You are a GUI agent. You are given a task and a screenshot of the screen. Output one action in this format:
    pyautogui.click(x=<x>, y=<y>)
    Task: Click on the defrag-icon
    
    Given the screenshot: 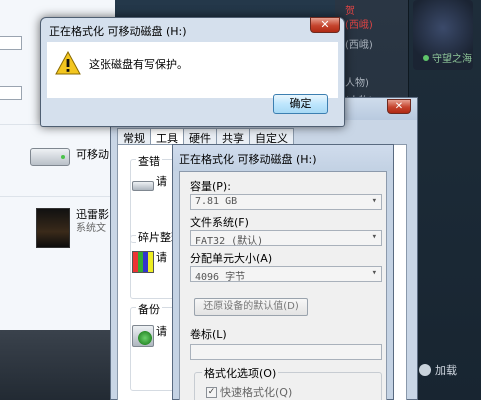 What is the action you would take?
    pyautogui.click(x=143, y=262)
    